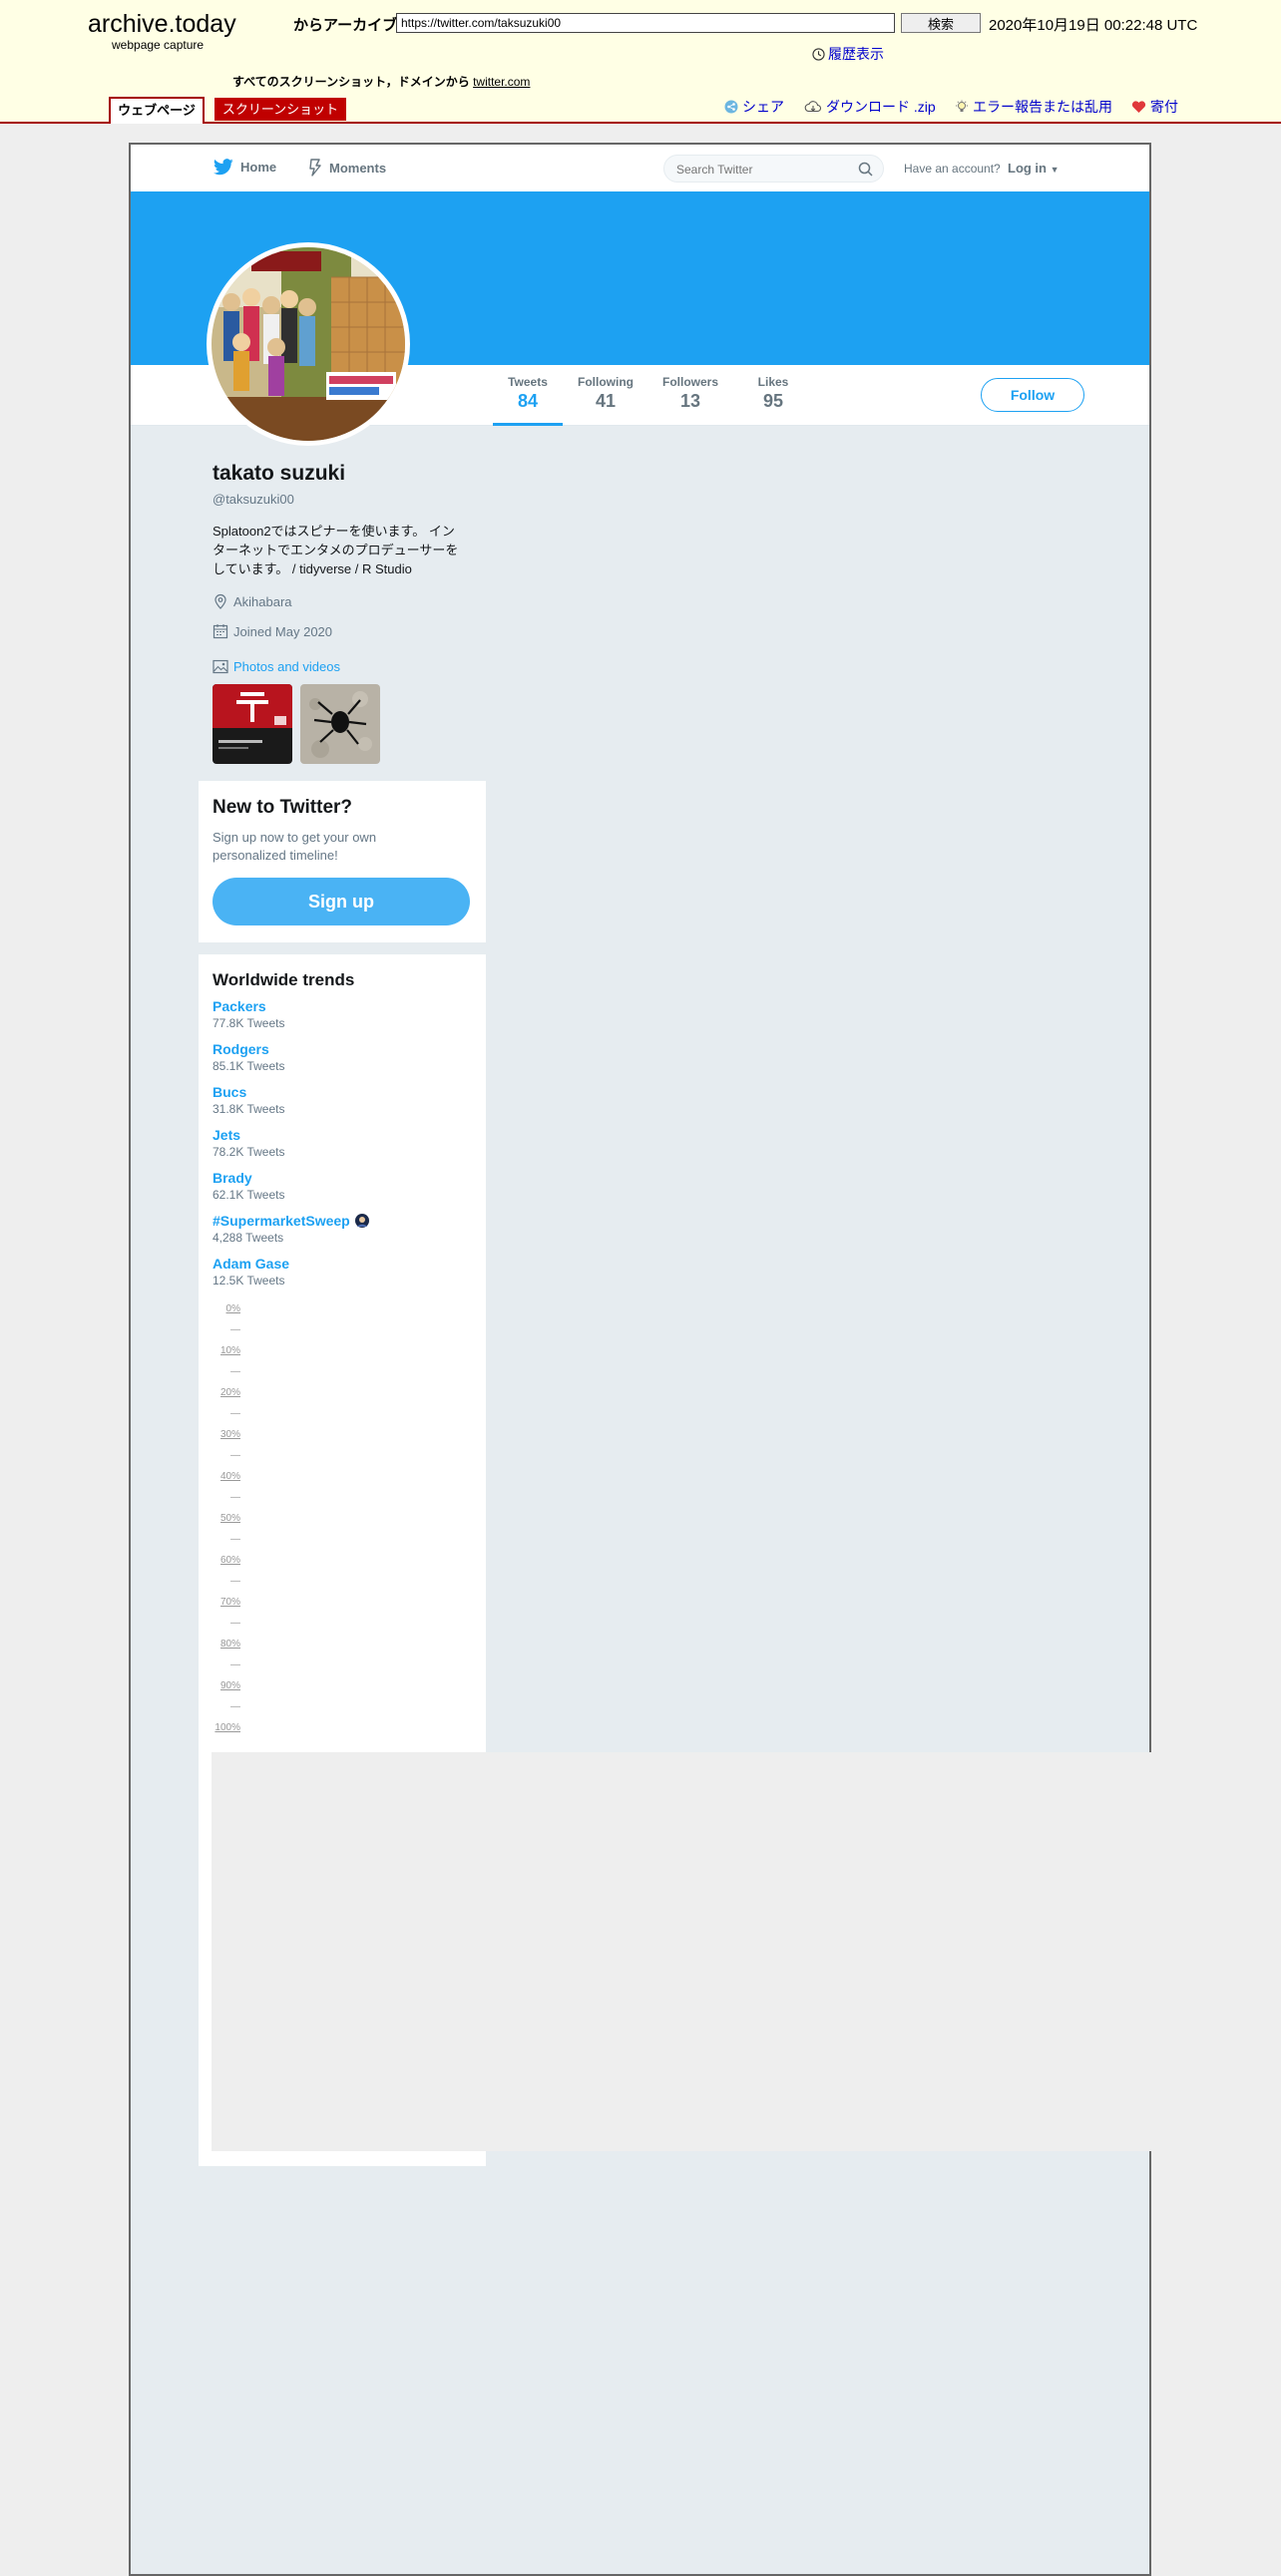 The image size is (1281, 2576). I want to click on scale-mark: 20%, so click(230, 1393).